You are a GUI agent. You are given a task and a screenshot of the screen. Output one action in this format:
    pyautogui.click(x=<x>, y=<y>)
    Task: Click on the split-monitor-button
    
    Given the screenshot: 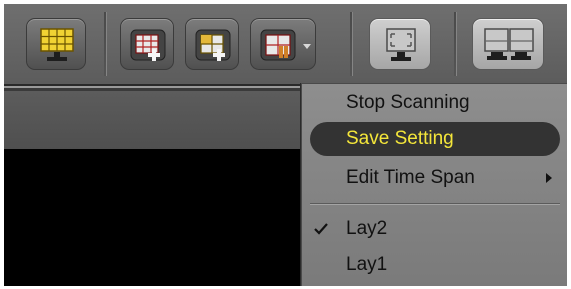 What is the action you would take?
    pyautogui.click(x=508, y=44)
    